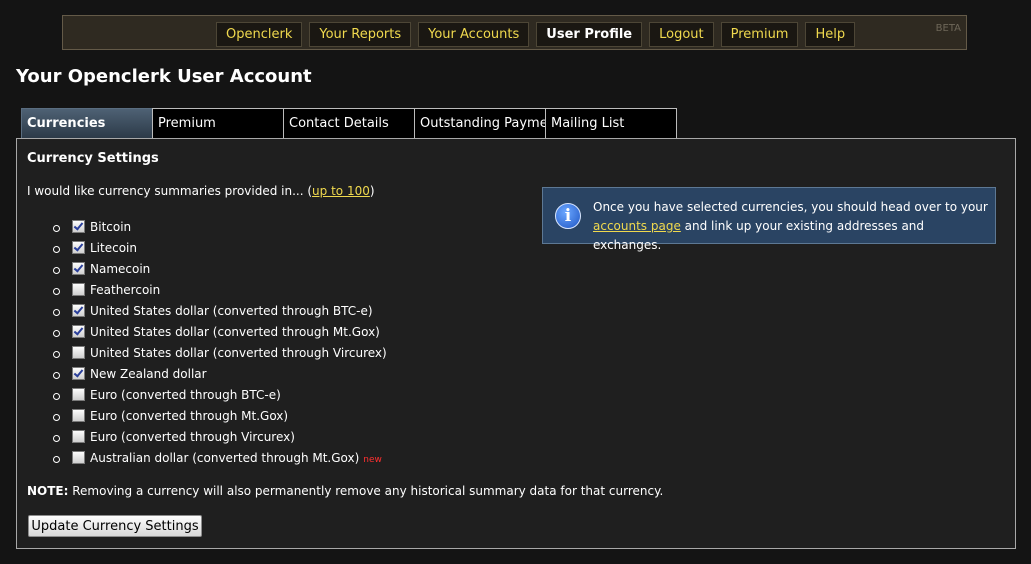 This screenshot has width=1031, height=564. What do you see at coordinates (189, 416) in the screenshot?
I see `currency-label: Euro (converted through Mt.Gox)` at bounding box center [189, 416].